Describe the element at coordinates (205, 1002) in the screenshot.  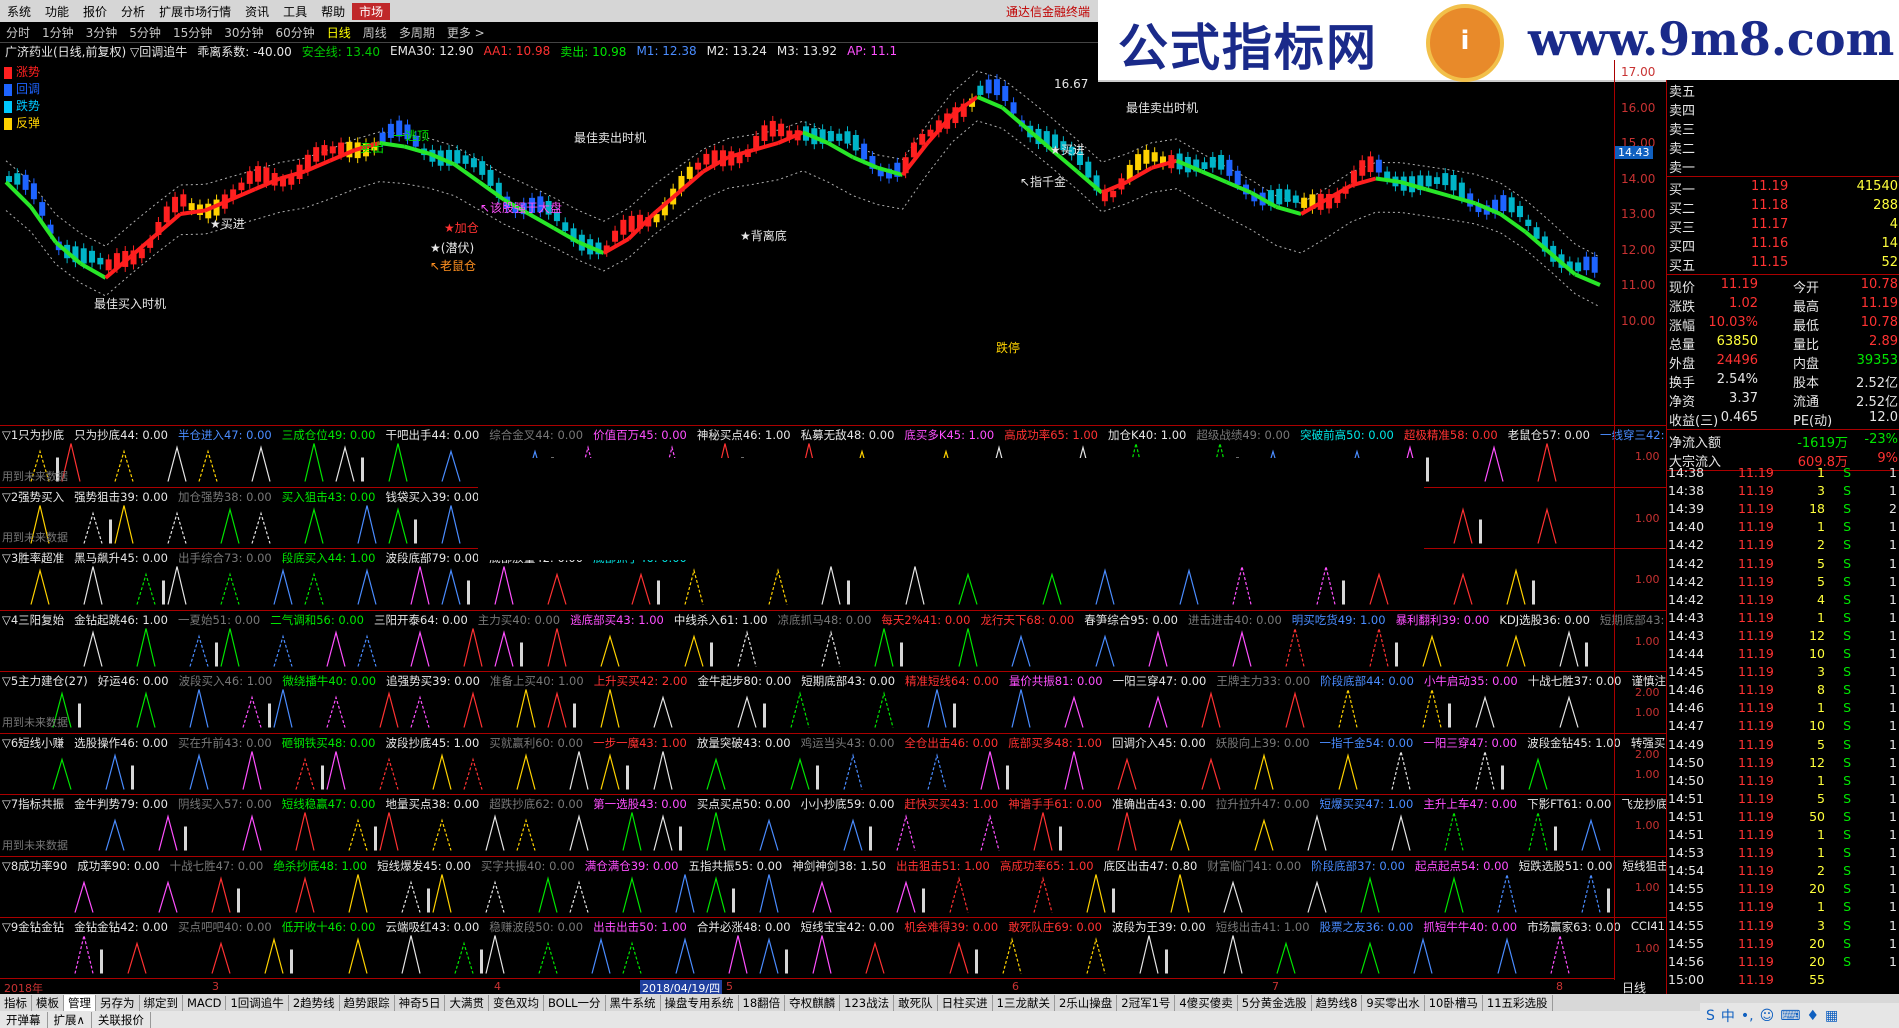
I see `indicator-tab-5: MACD` at that location.